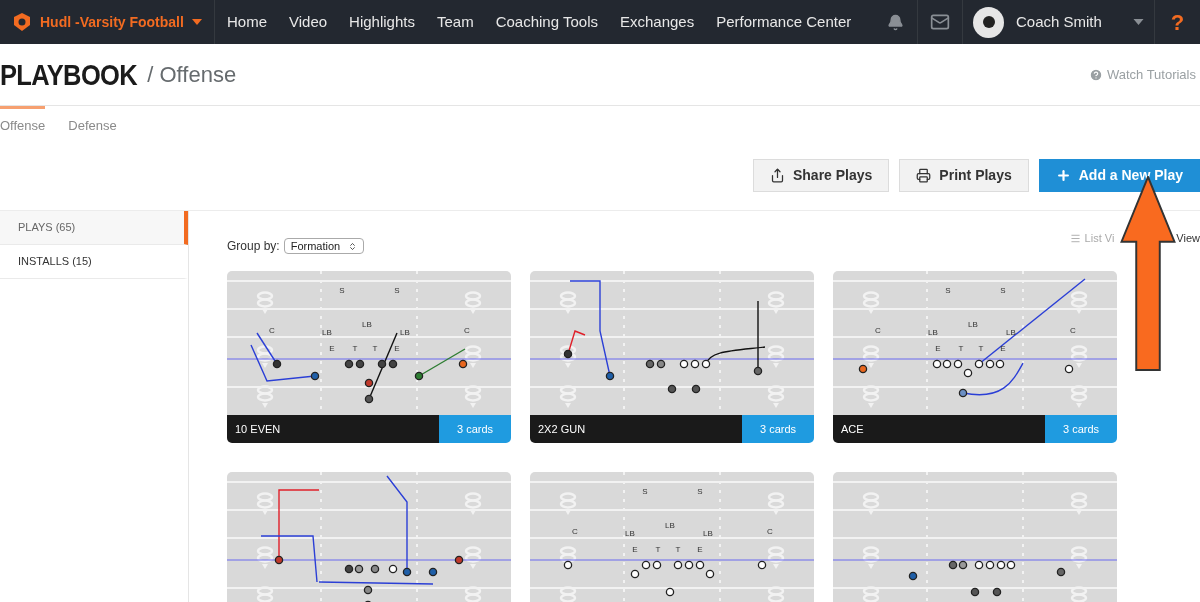 The height and width of the screenshot is (602, 1200). I want to click on group-by-select: Formation, so click(324, 246).